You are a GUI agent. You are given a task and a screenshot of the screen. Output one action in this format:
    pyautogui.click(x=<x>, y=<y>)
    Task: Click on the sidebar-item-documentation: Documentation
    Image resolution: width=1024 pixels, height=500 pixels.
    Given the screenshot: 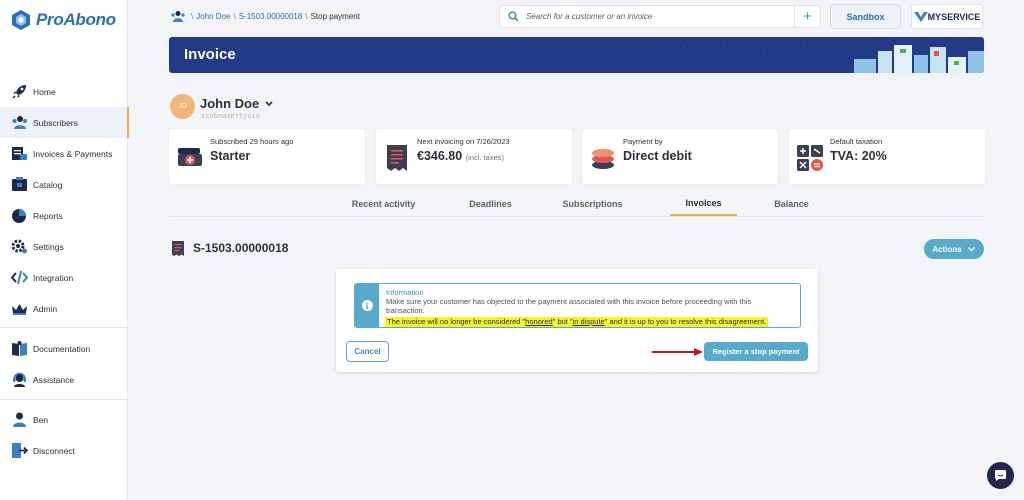 What is the action you would take?
    pyautogui.click(x=64, y=348)
    